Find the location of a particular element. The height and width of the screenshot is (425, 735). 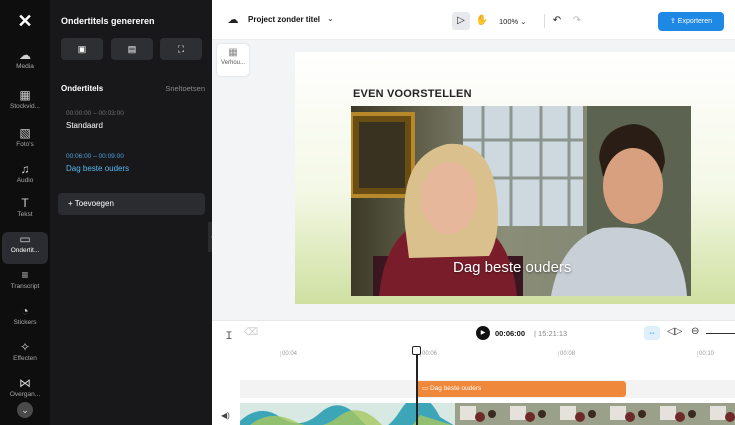

zoom-value: 100% is located at coordinates (509, 21).